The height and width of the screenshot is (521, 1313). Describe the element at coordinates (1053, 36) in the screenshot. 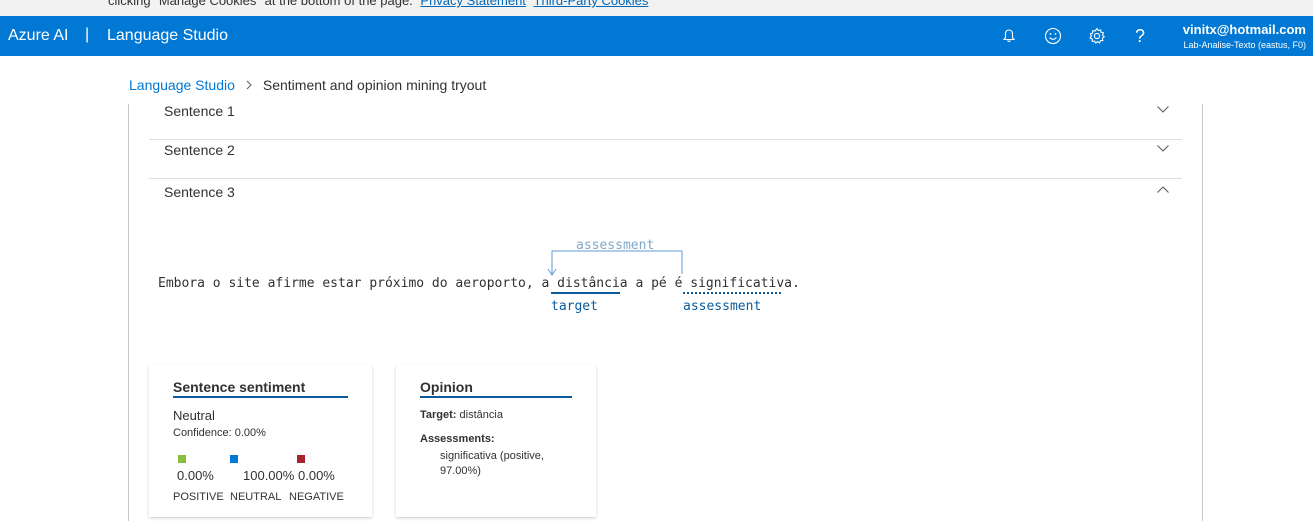

I see `smiley-icon` at that location.